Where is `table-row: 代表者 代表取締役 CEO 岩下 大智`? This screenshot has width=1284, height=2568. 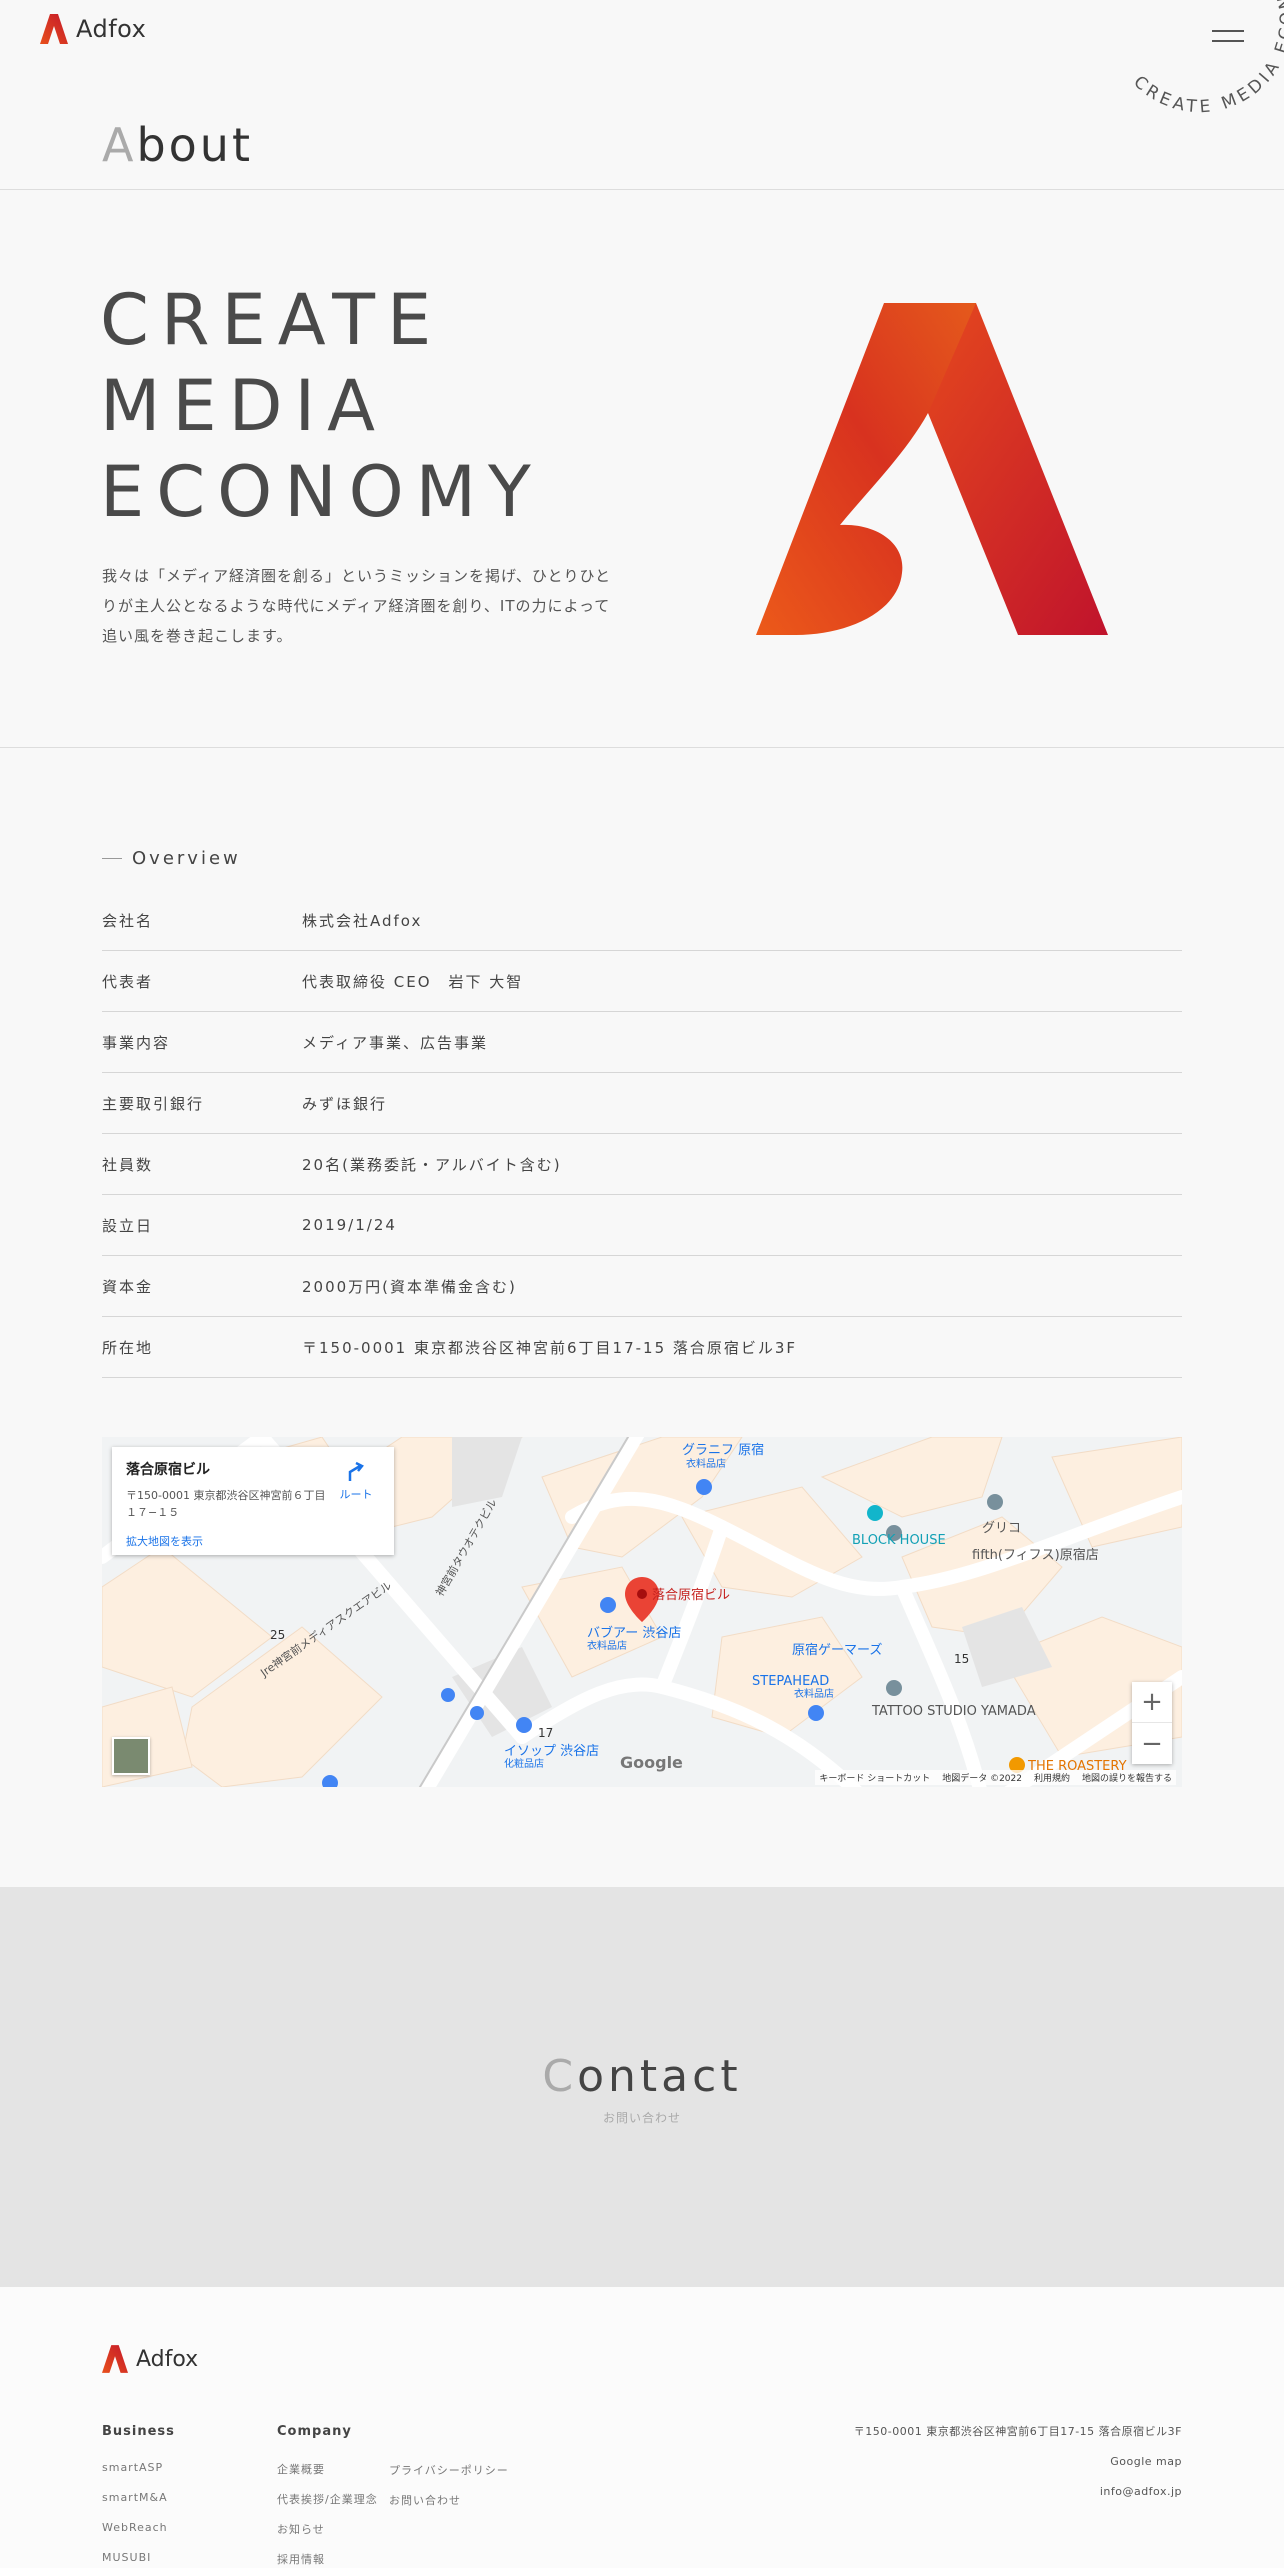 table-row: 代表者 代表取締役 CEO 岩下 大智 is located at coordinates (642, 981).